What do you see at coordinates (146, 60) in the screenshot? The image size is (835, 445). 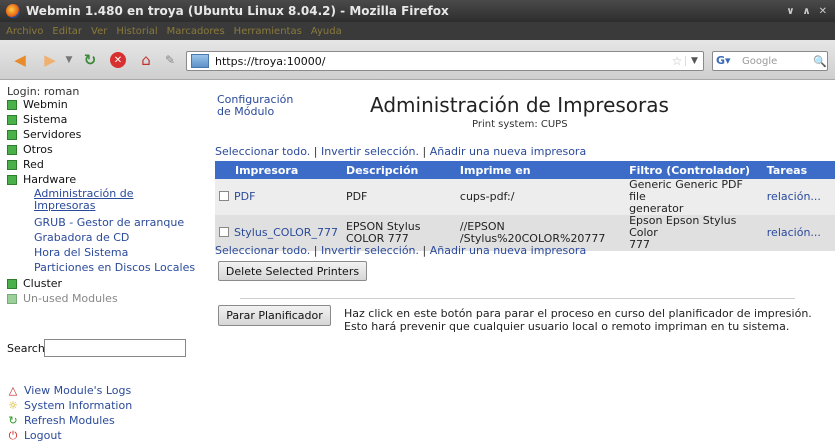 I see `home-icon: ⌂` at bounding box center [146, 60].